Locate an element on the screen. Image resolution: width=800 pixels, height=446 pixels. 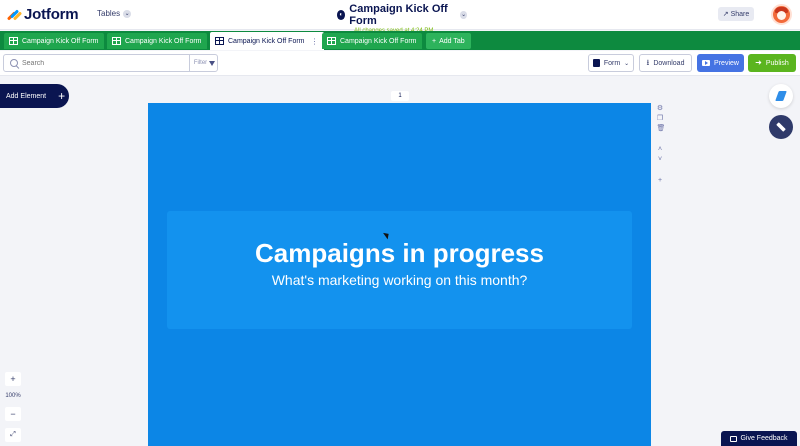
chevron-up-icon: ˄ is located at coordinates (660, 149).